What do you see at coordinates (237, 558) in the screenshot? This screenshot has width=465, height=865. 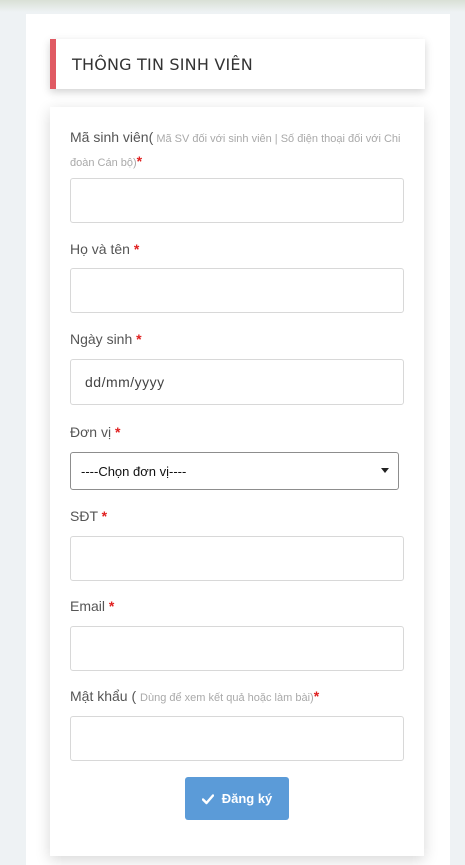 I see `phone-input` at bounding box center [237, 558].